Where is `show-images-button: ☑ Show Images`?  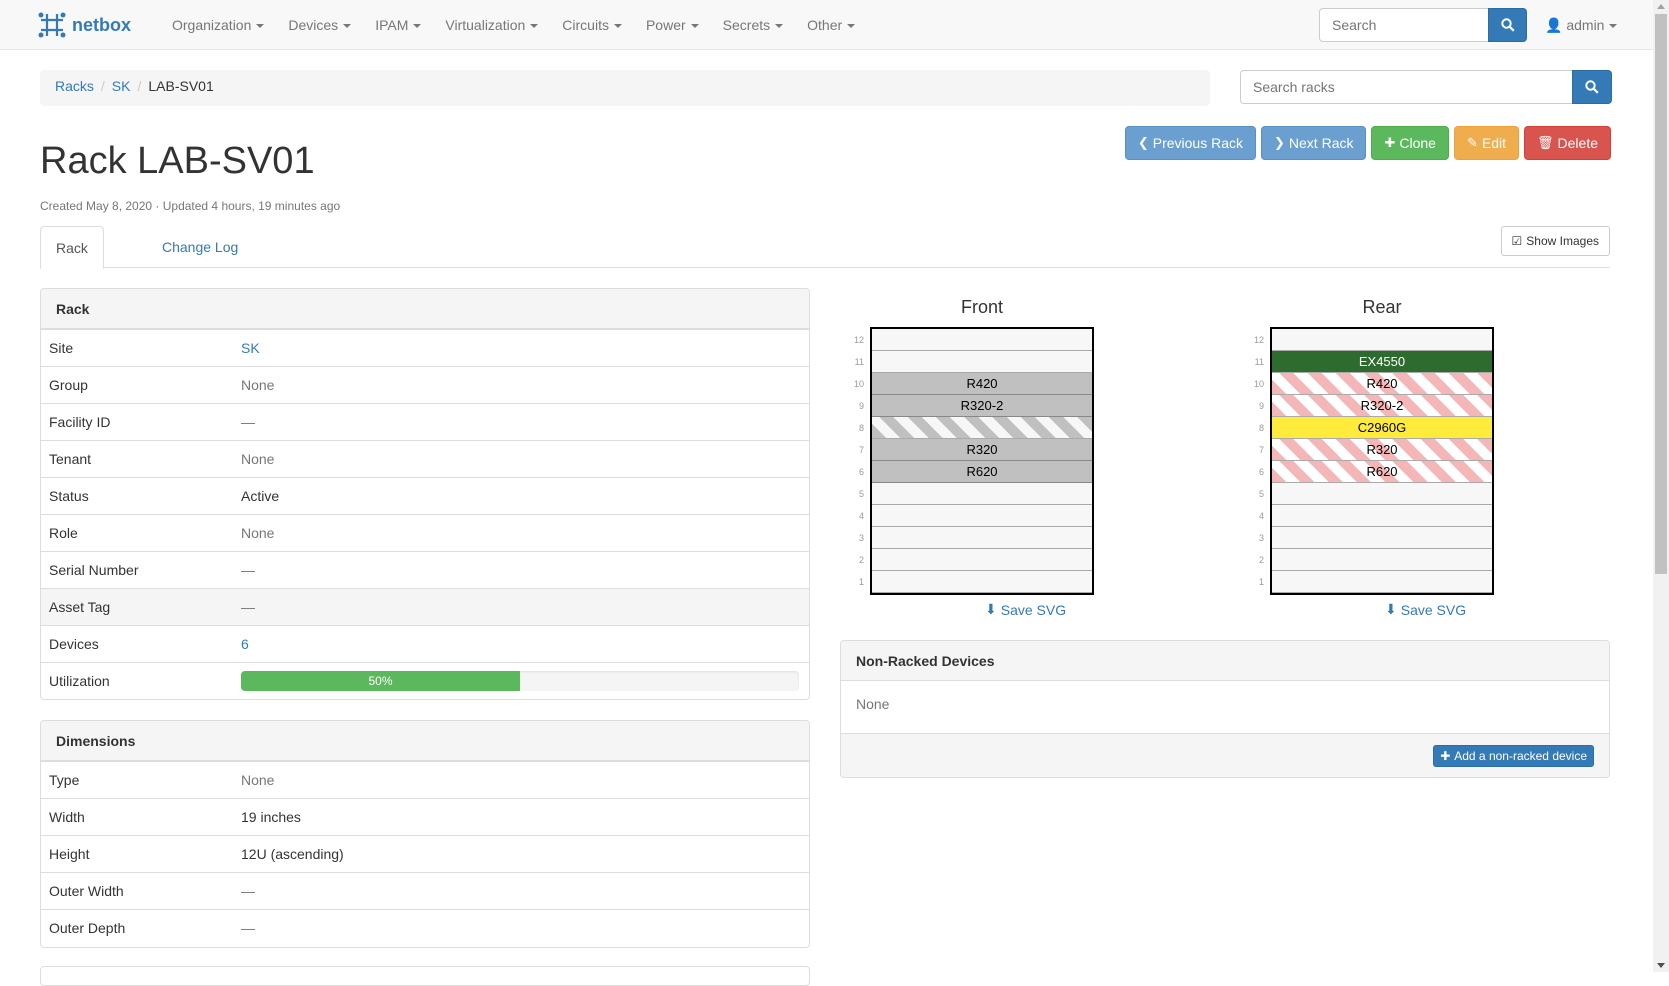 show-images-button: ☑ Show Images is located at coordinates (1555, 241).